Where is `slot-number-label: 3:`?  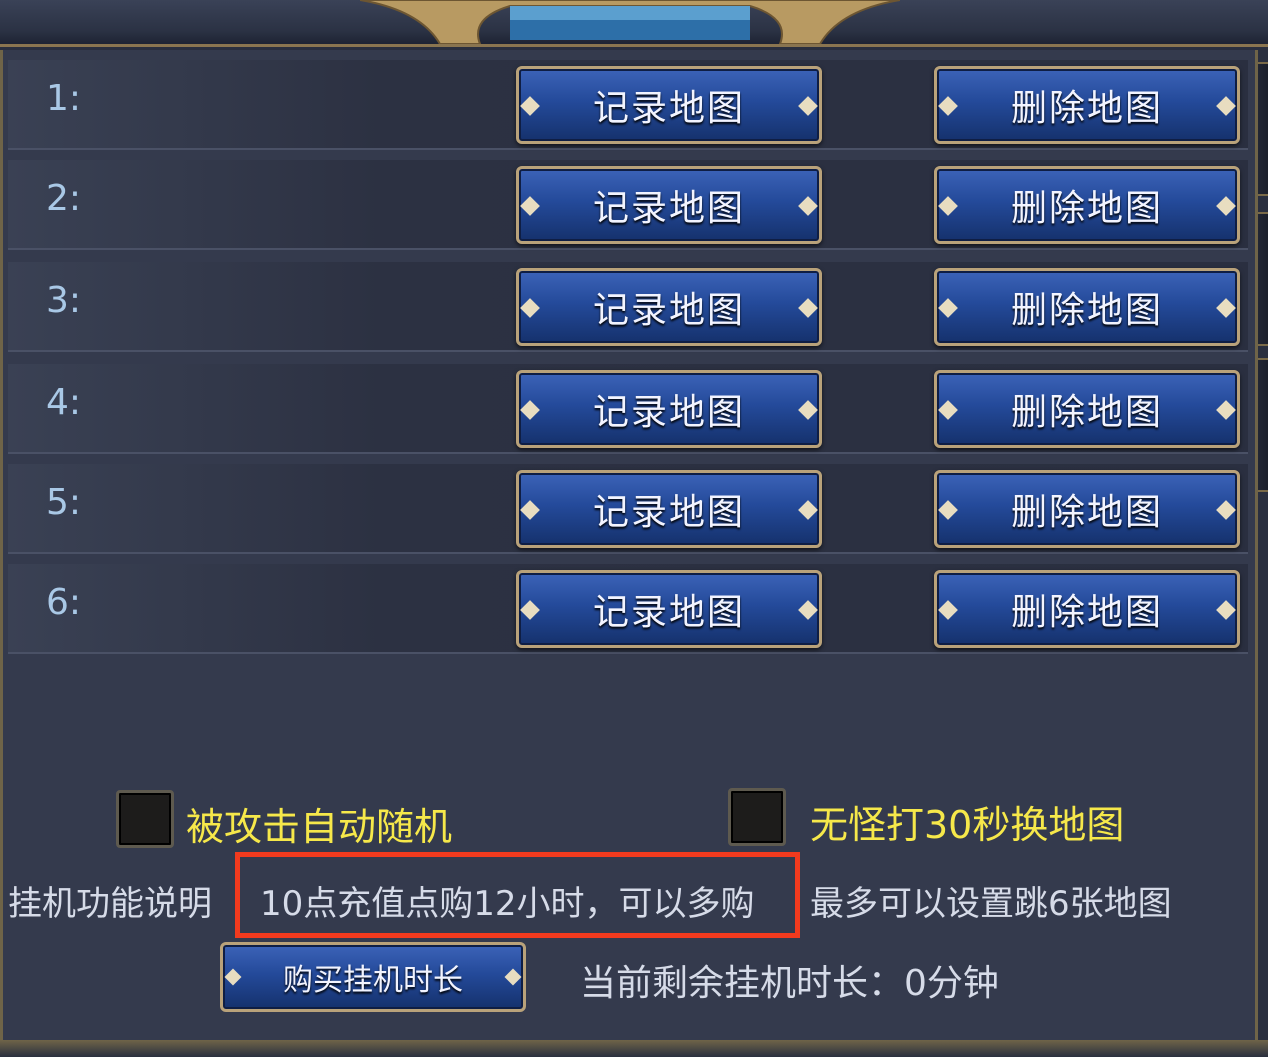
slot-number-label: 3: is located at coordinates (64, 300).